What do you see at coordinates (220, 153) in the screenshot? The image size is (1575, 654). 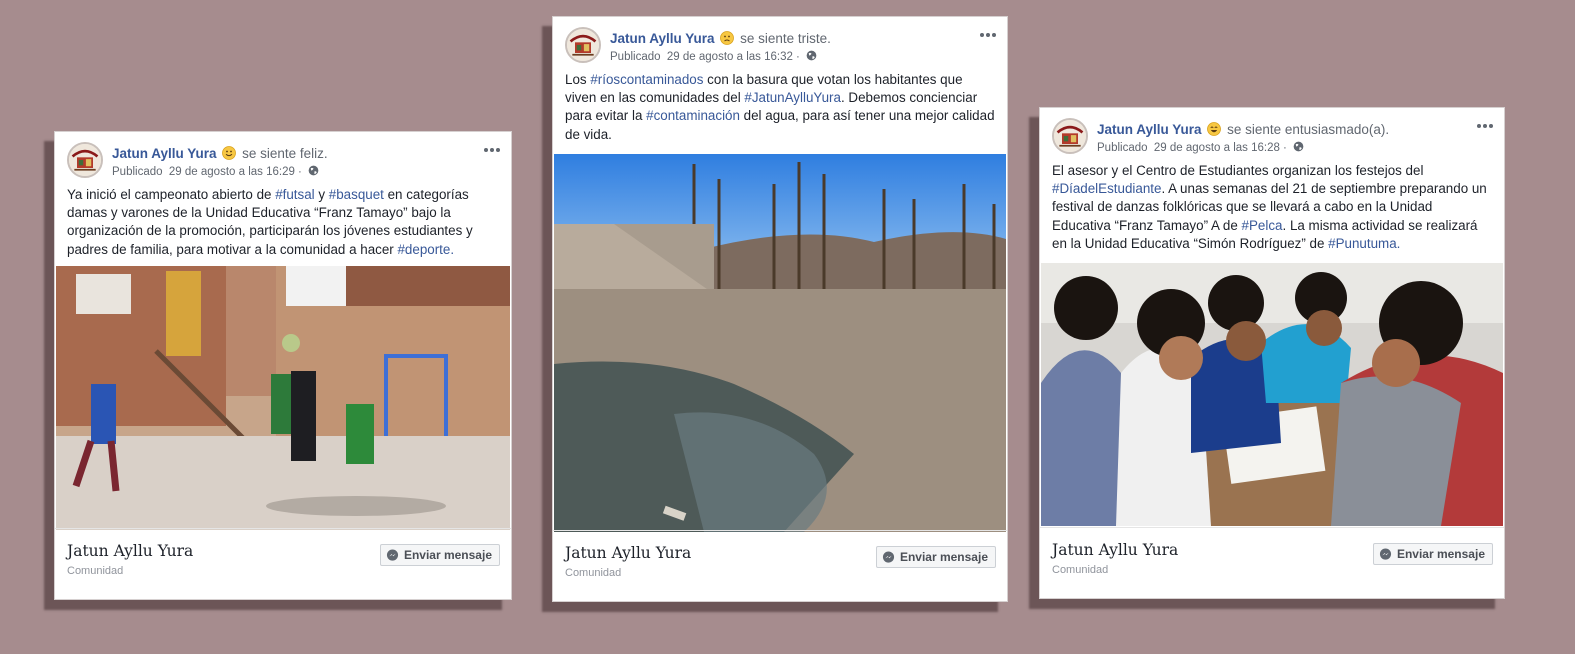 I see `post-author-line: Jatun Ayllu Yura se siente feliz.` at bounding box center [220, 153].